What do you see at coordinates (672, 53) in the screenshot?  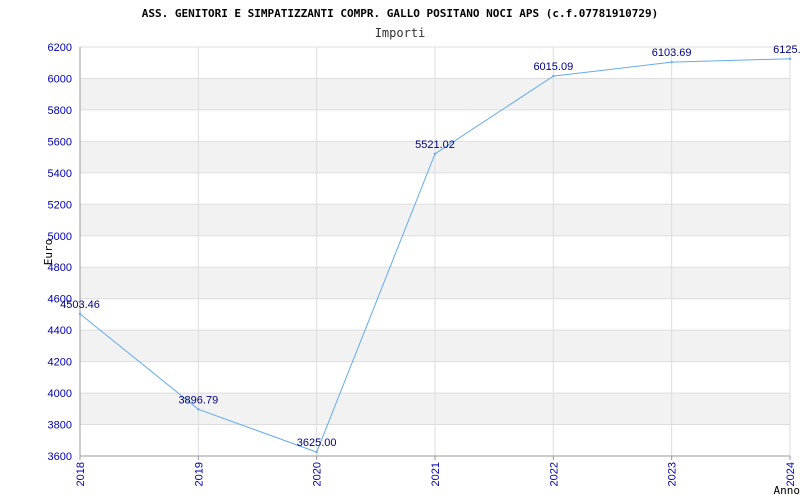 I see `data-label: 6103.69` at bounding box center [672, 53].